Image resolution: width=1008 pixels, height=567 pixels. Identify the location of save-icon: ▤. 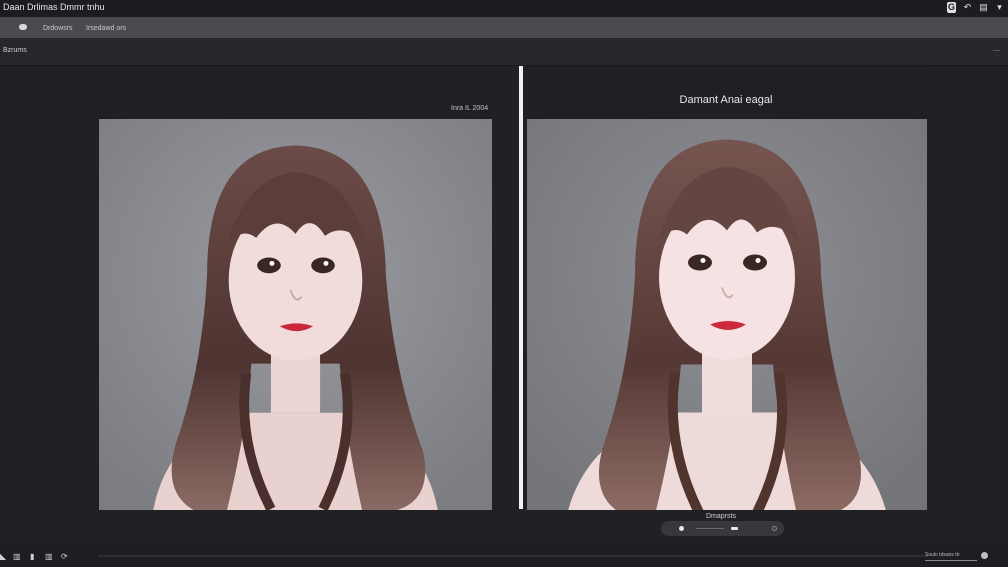
(983, 7).